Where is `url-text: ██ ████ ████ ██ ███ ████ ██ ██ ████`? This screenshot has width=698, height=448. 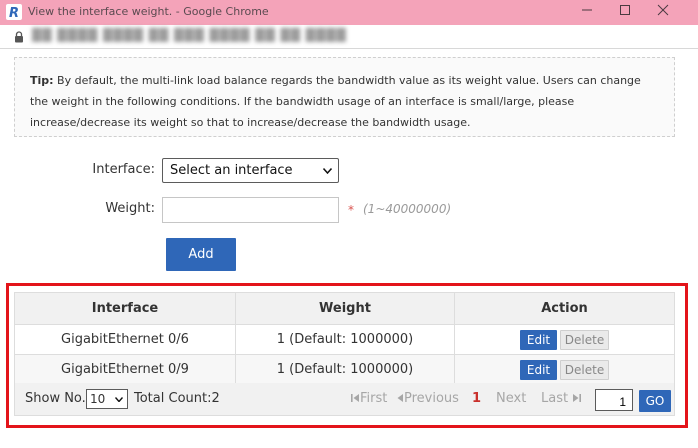 url-text: ██ ████ ████ ██ ███ ████ ██ ██ ████ is located at coordinates (189, 35).